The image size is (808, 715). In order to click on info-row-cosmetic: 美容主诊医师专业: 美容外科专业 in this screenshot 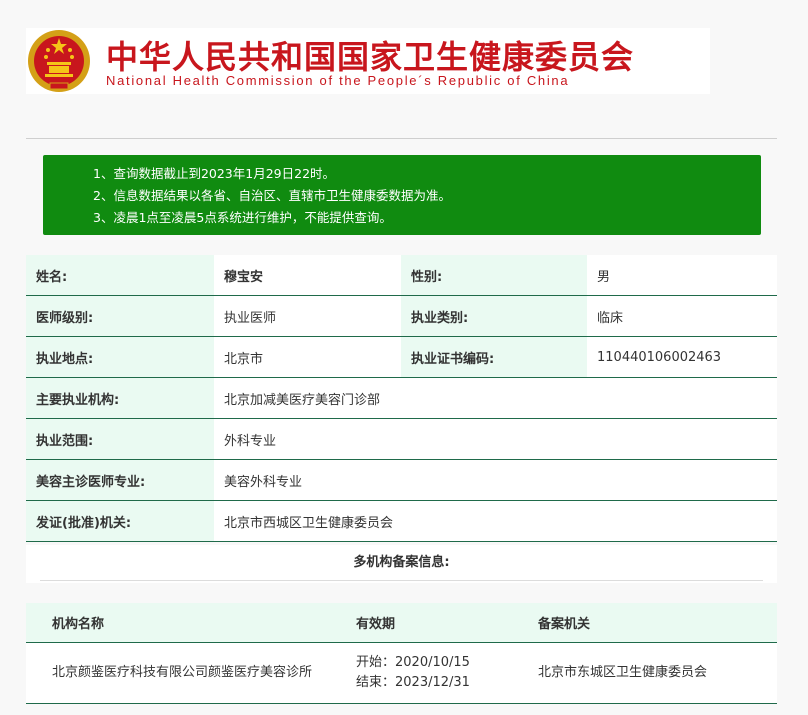, I will do `click(401, 480)`.